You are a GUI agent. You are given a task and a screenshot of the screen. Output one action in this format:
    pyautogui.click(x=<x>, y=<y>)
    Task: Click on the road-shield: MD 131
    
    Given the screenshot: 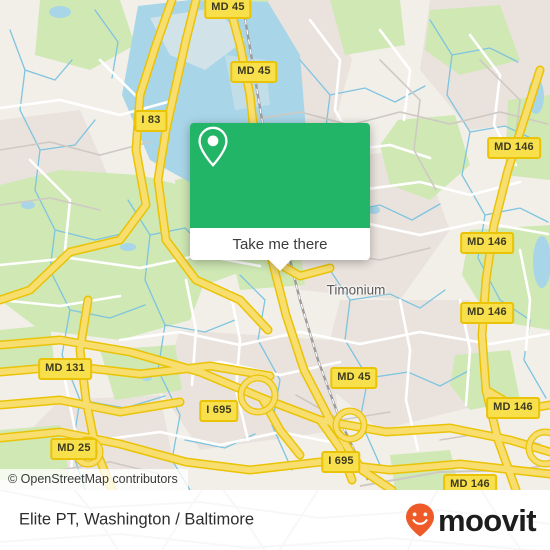 What is the action you would take?
    pyautogui.click(x=65, y=369)
    